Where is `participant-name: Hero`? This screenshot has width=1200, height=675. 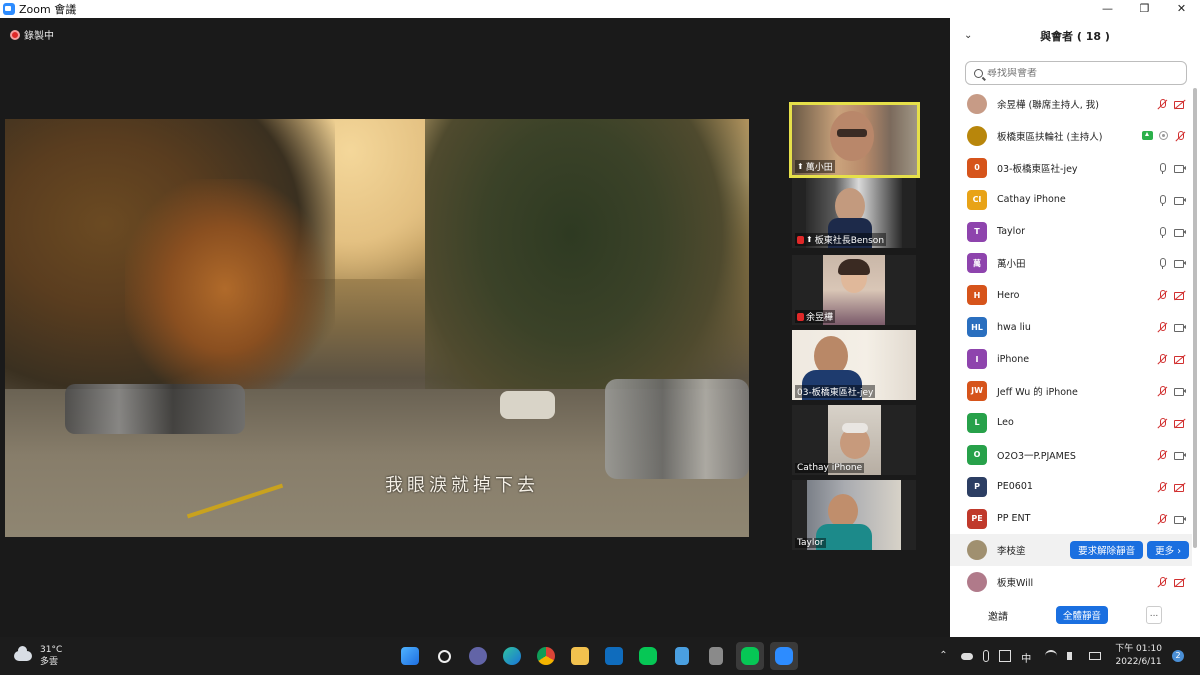
participant-name: Hero is located at coordinates (1008, 295).